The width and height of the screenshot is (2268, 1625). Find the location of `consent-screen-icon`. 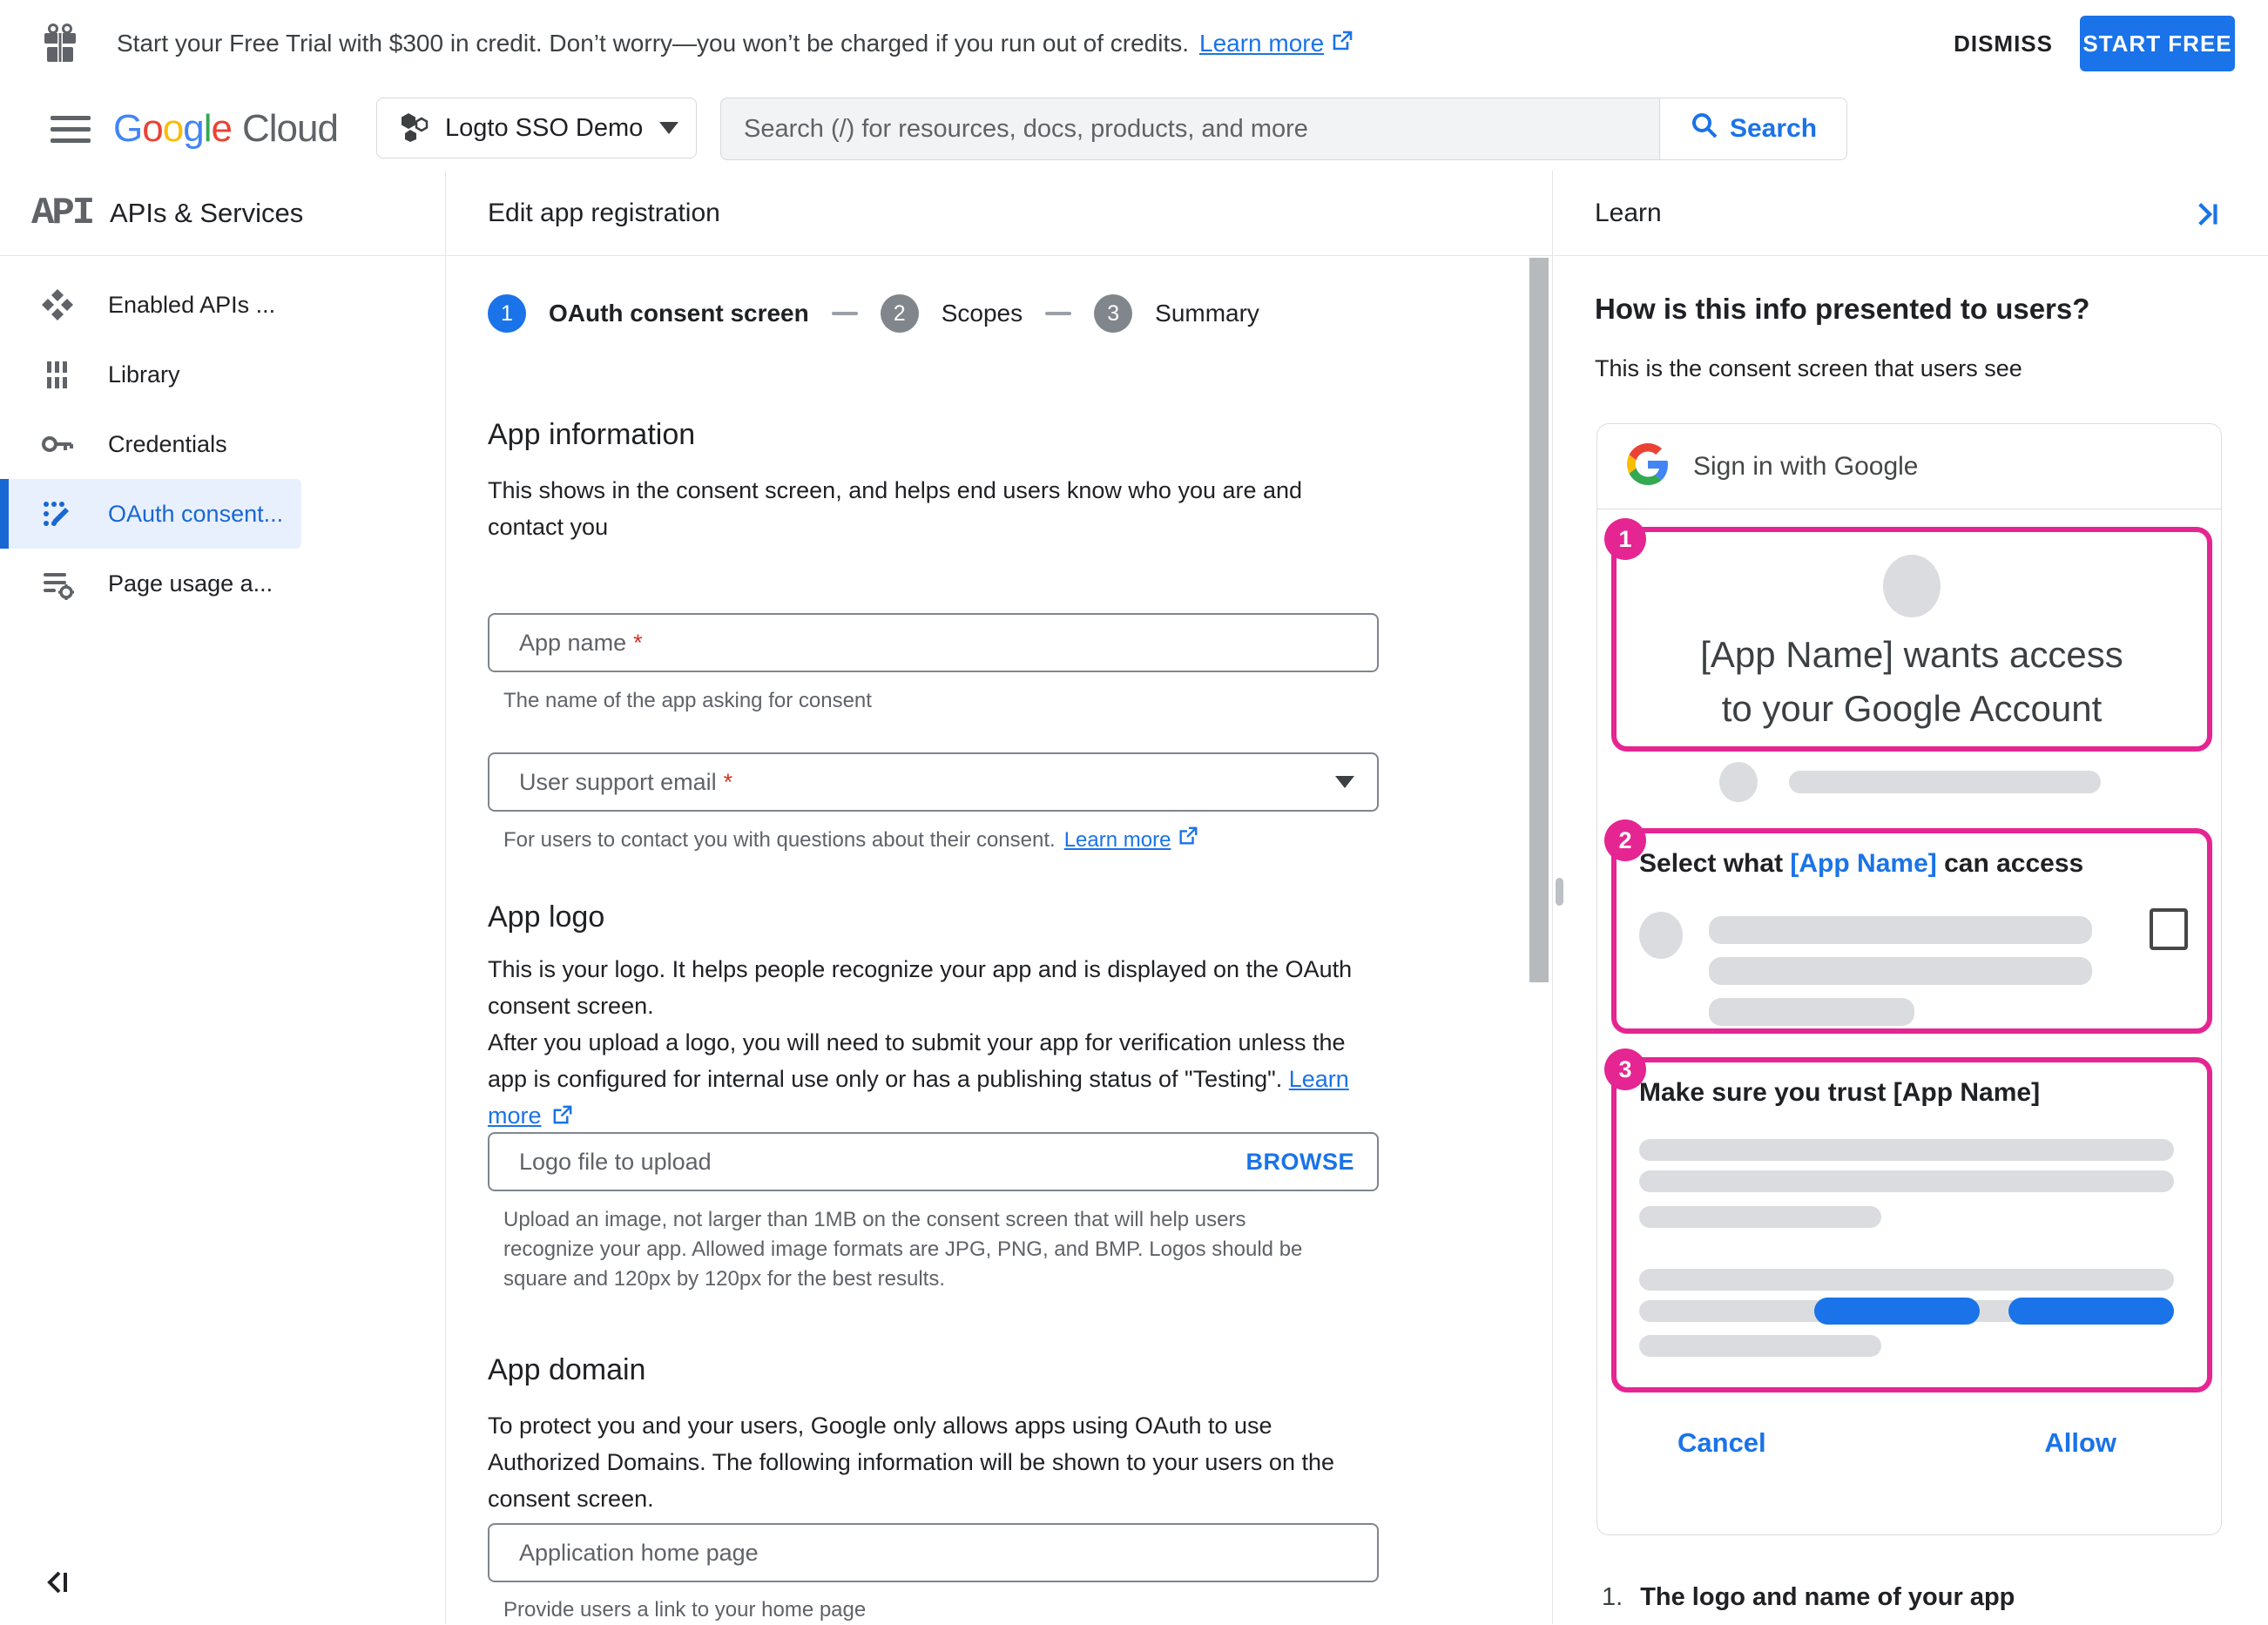

consent-screen-icon is located at coordinates (57, 513).